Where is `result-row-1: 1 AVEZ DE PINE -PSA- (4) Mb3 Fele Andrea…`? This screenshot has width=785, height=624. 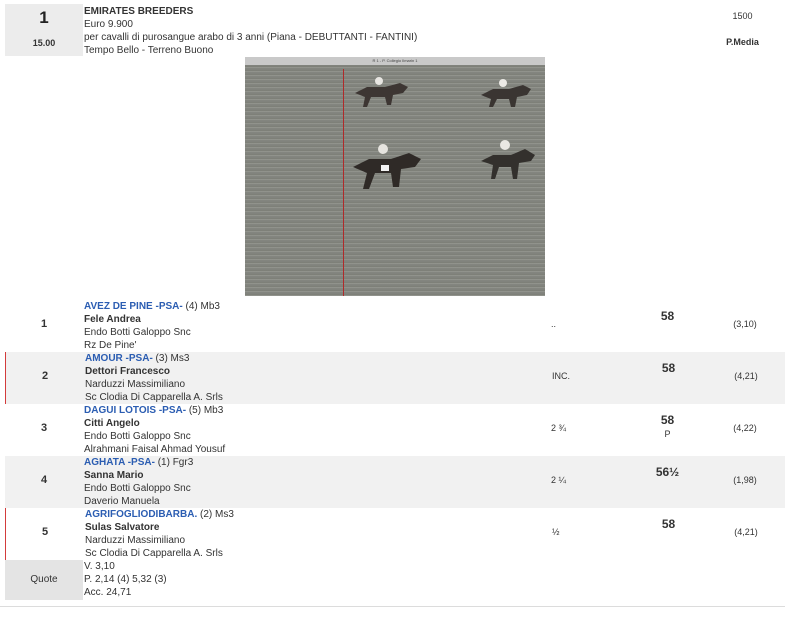 result-row-1: 1 AVEZ DE PINE -PSA- (4) Mb3 Fele Andrea… is located at coordinates (395, 326).